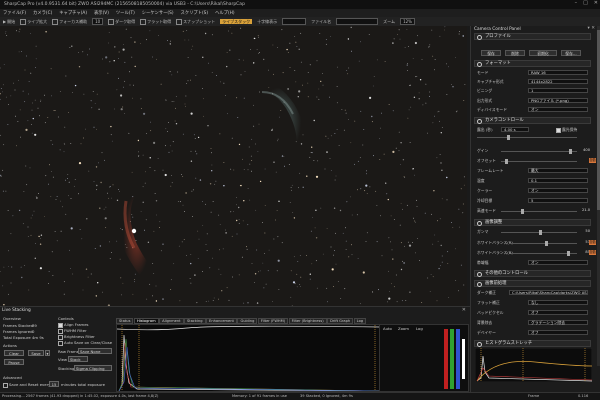 The height and width of the screenshot is (400, 600). I want to click on histogram-stretch-graph, so click(533, 365).